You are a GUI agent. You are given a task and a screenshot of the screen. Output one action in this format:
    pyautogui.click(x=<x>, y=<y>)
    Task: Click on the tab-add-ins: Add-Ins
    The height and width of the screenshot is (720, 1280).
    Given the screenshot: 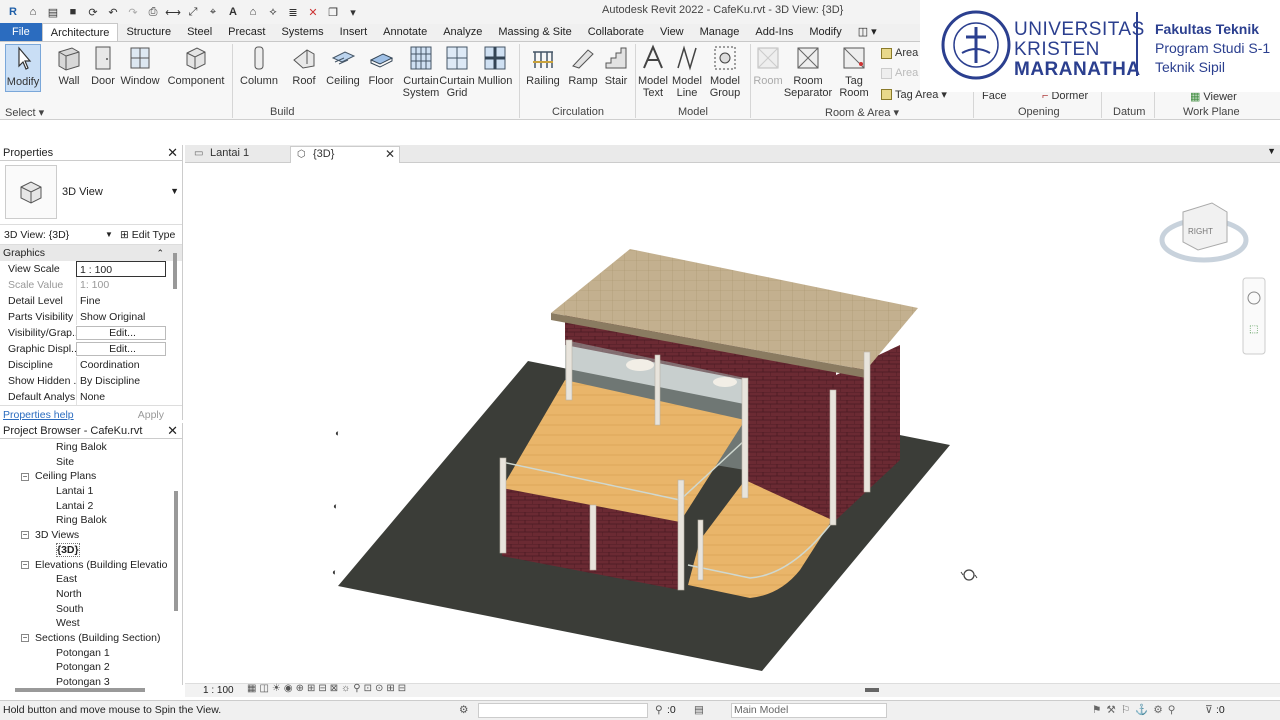 What is the action you would take?
    pyautogui.click(x=774, y=32)
    